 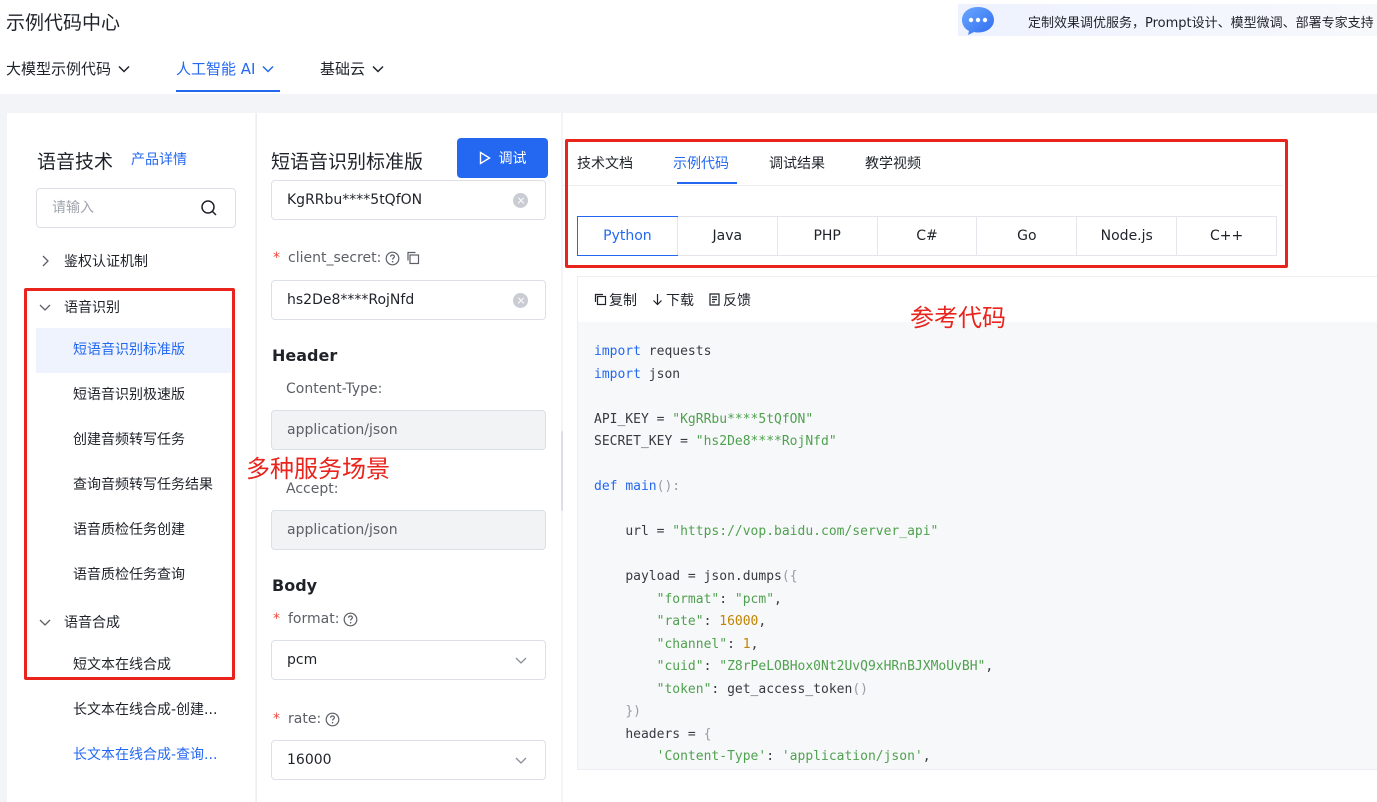 I want to click on tab-sample-code: 示例代码, so click(x=701, y=163).